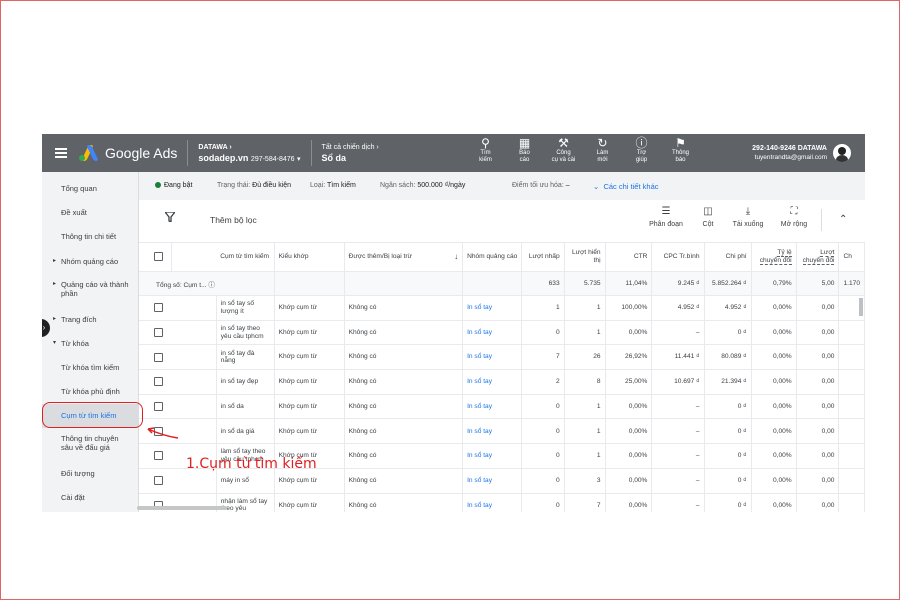  Describe the element at coordinates (843, 219) in the screenshot. I see `collapse-up-icon: ⌃` at that location.